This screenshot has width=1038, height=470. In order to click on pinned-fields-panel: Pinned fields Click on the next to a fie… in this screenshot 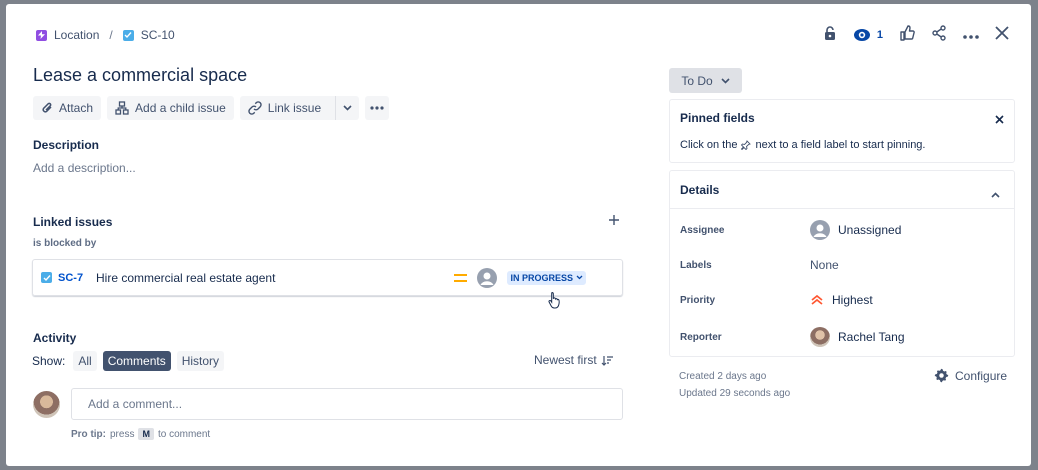, I will do `click(842, 131)`.